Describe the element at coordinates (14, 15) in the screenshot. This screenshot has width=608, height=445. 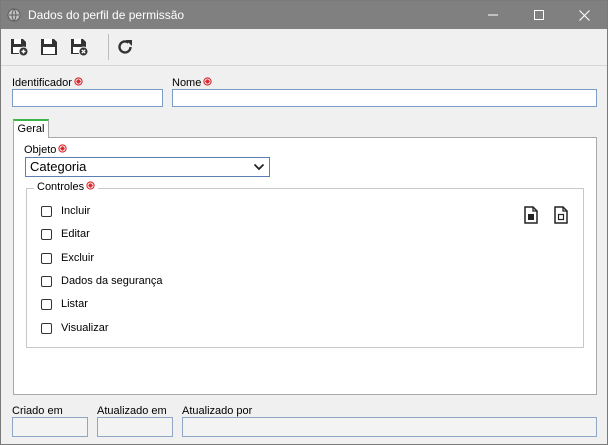
I see `globe-icon` at that location.